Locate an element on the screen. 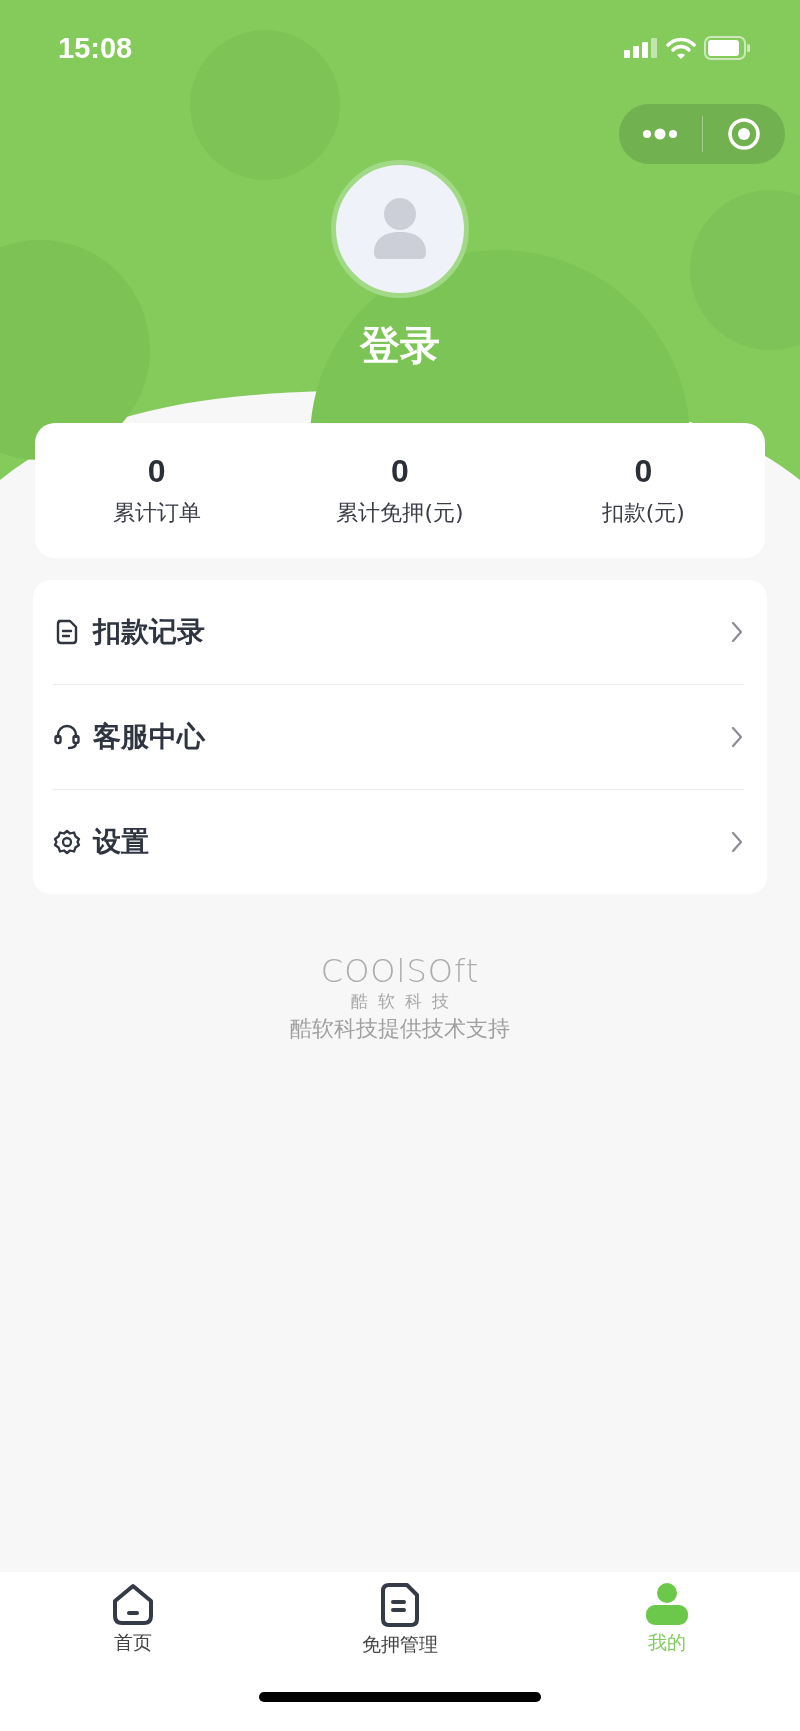 The width and height of the screenshot is (800, 1731). stat-label: 扣款(元) is located at coordinates (643, 513).